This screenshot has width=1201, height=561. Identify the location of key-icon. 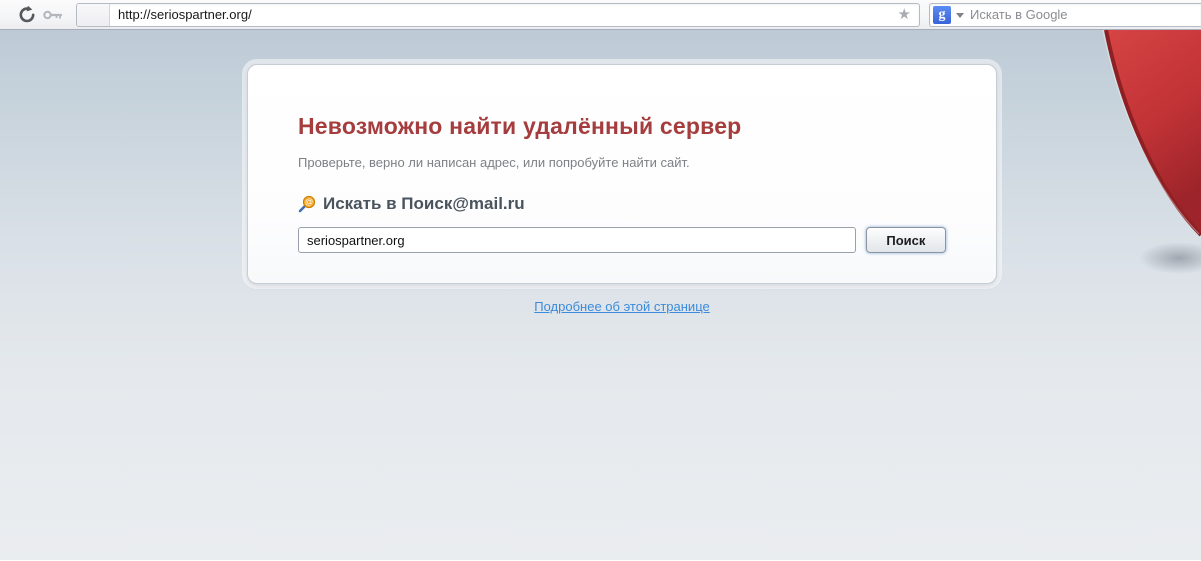
(53, 14).